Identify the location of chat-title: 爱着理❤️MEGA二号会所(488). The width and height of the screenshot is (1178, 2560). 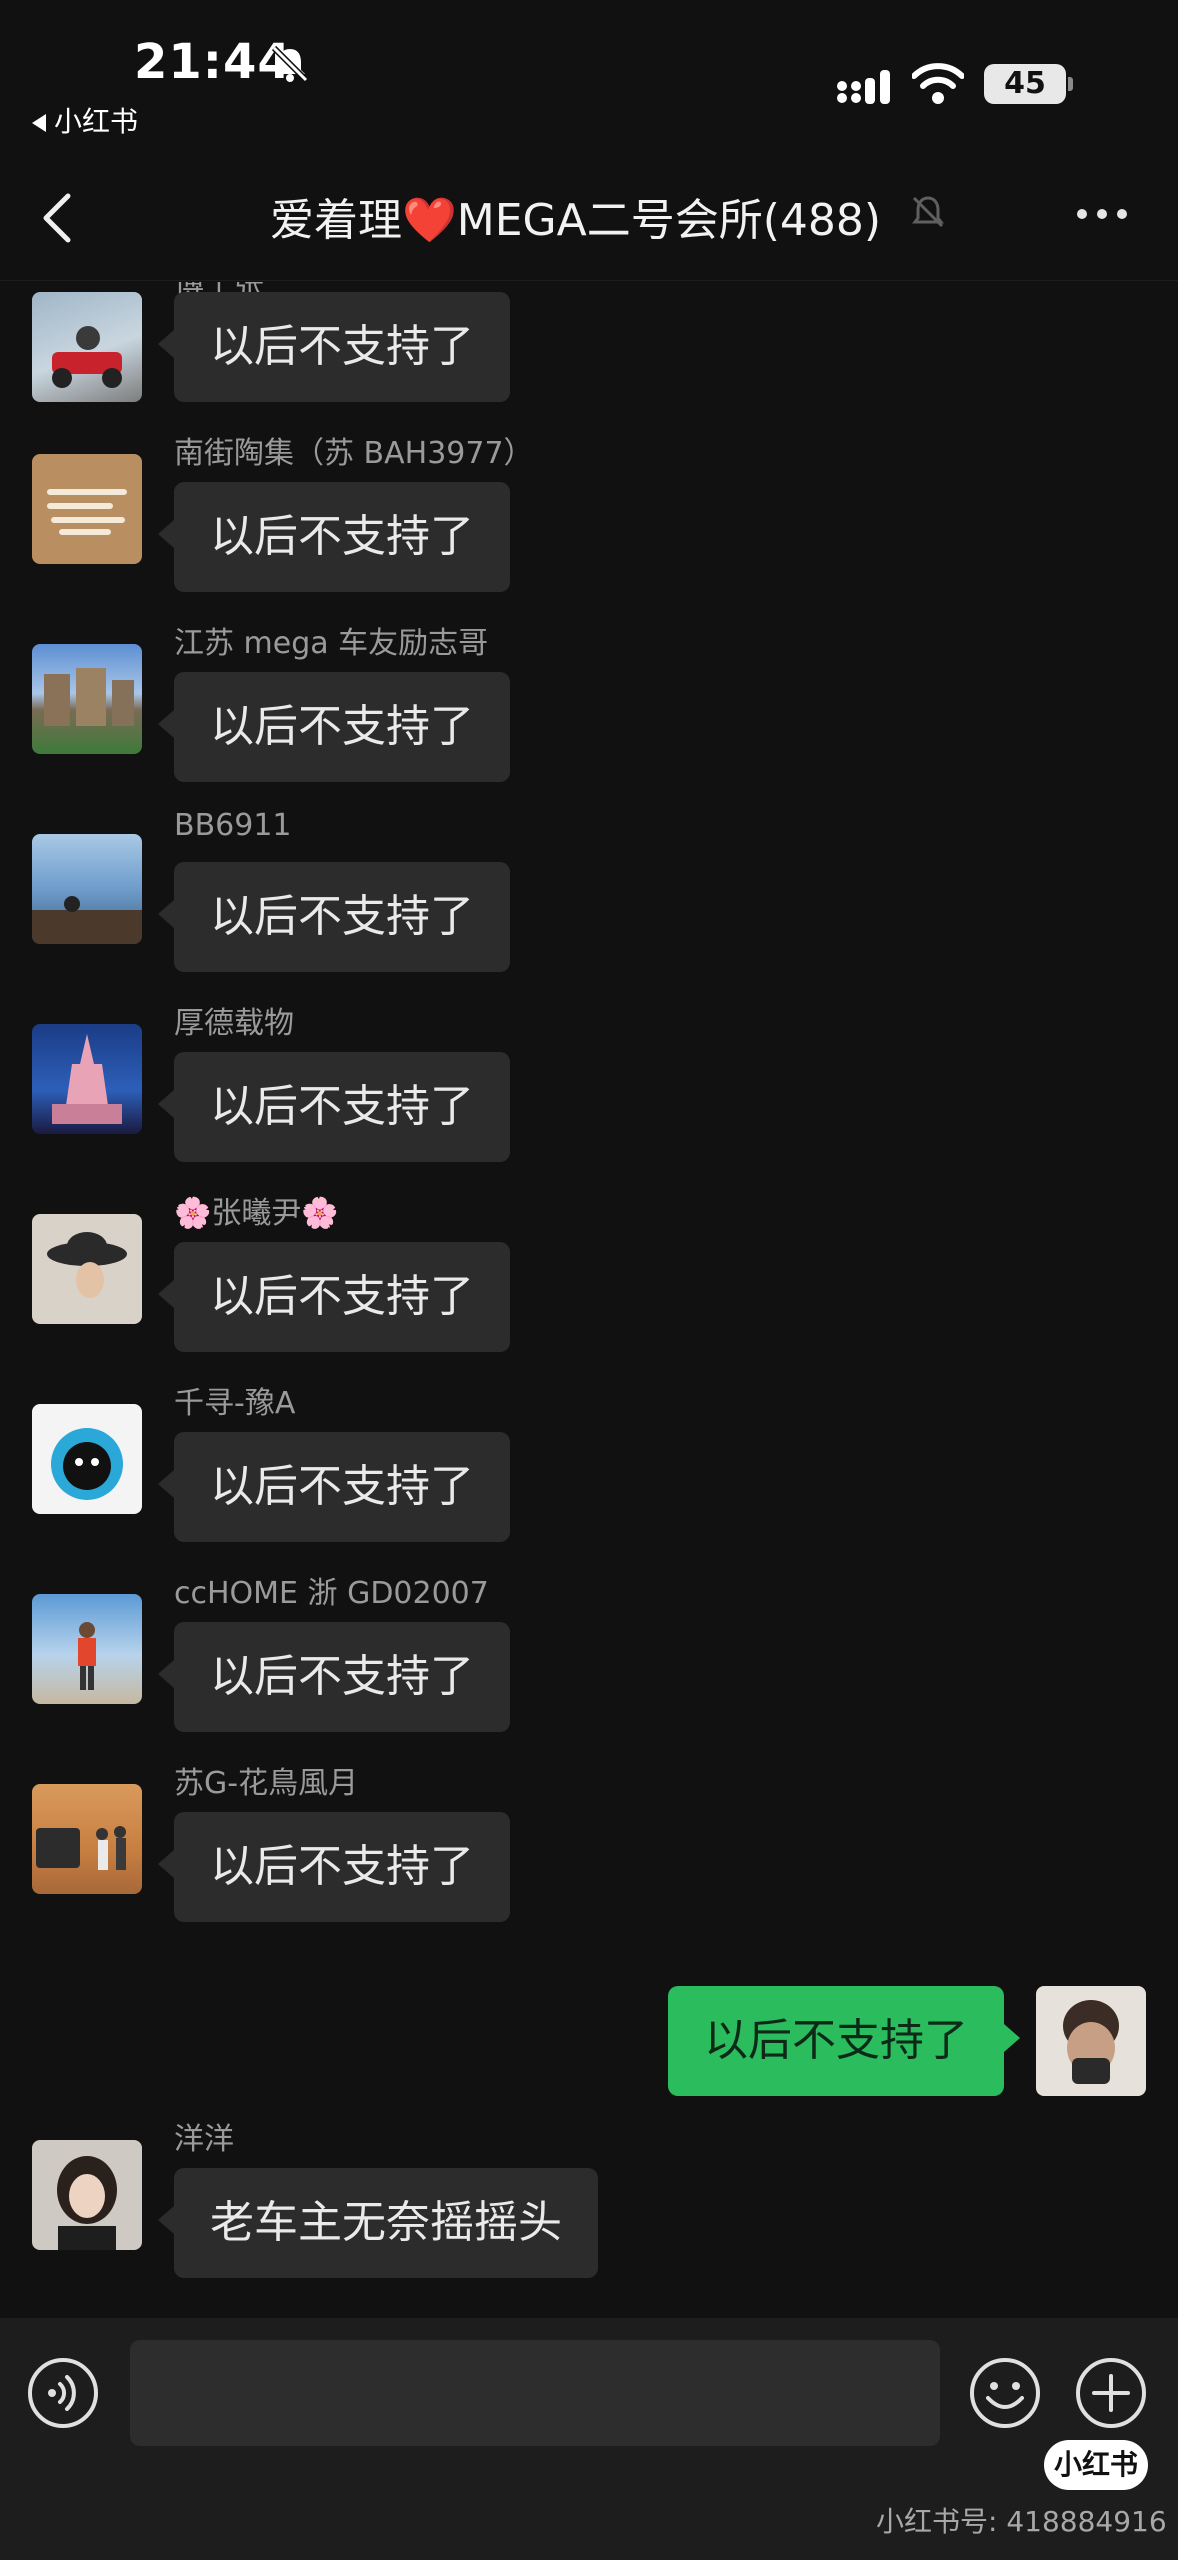
(575, 216).